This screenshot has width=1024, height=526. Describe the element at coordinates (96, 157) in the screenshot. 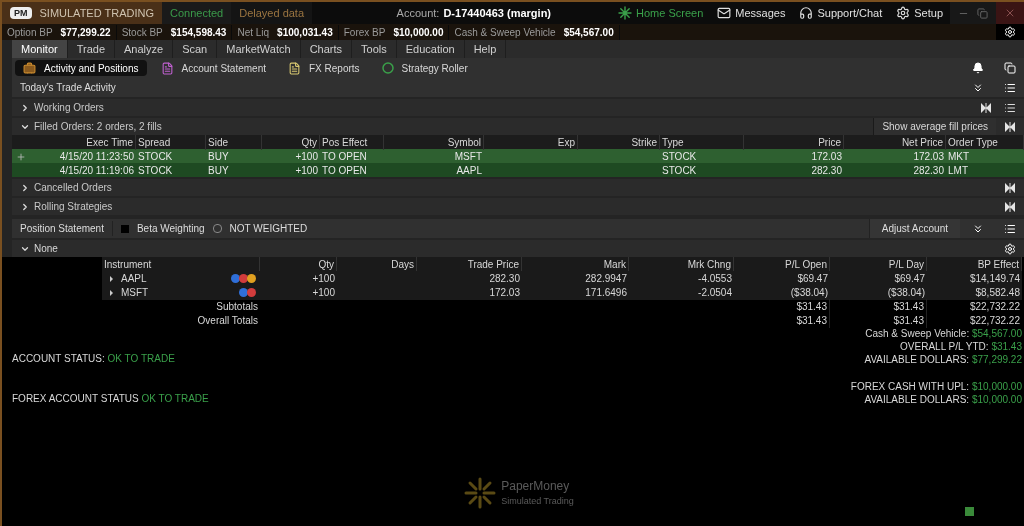

I see `table-cell-text: 4/15/20 11:23:50` at that location.